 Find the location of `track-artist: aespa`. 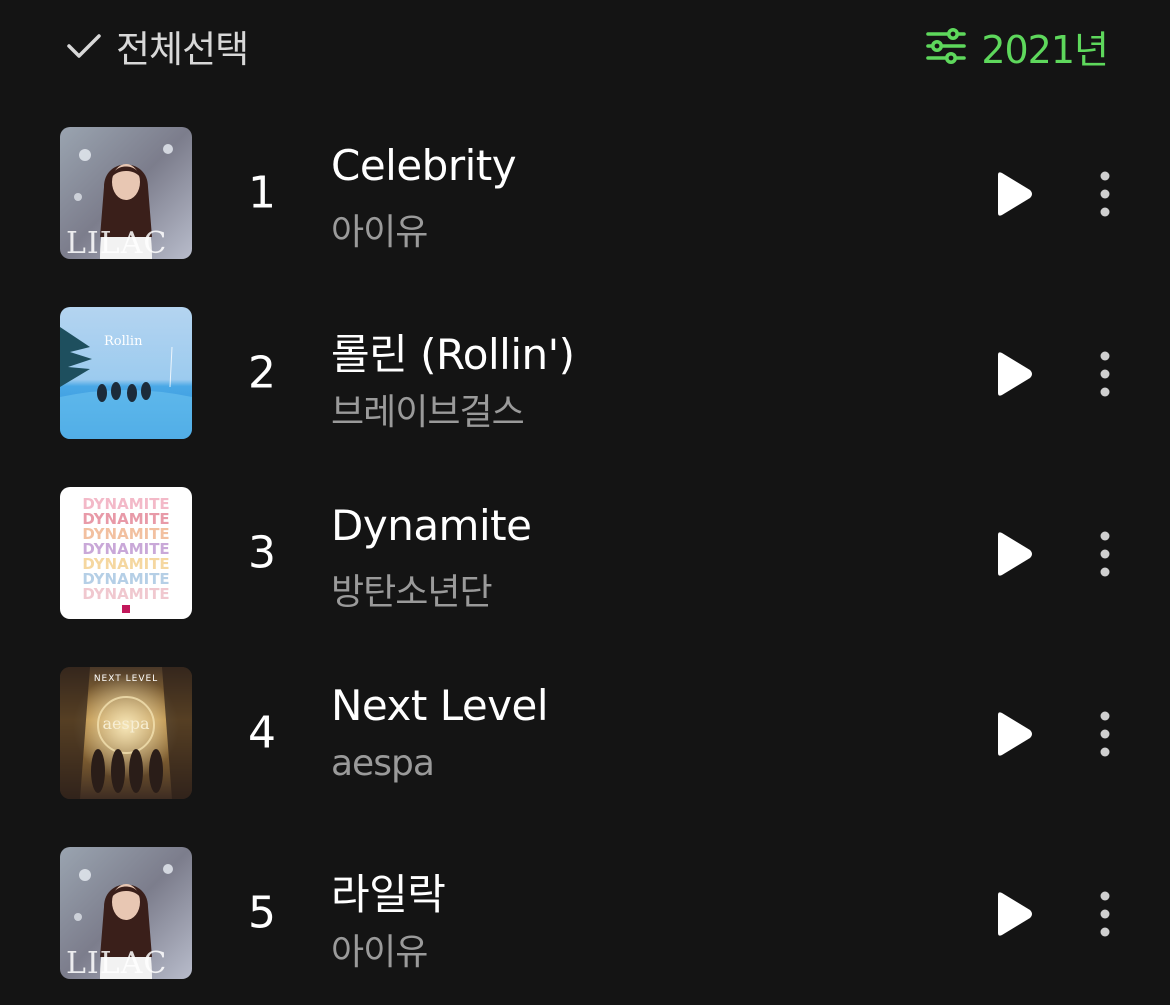

track-artist: aespa is located at coordinates (383, 763).